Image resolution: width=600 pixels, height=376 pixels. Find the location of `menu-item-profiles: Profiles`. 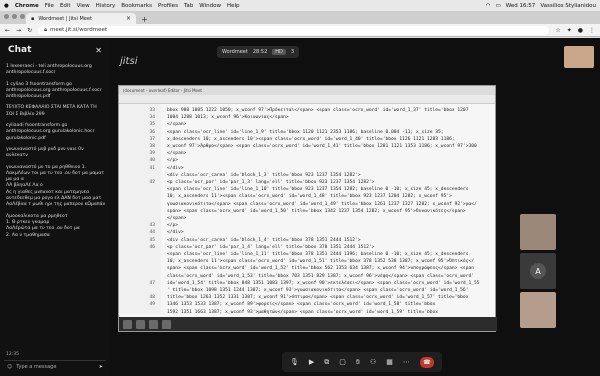

menu-item-profiles: Profiles is located at coordinates (168, 6).